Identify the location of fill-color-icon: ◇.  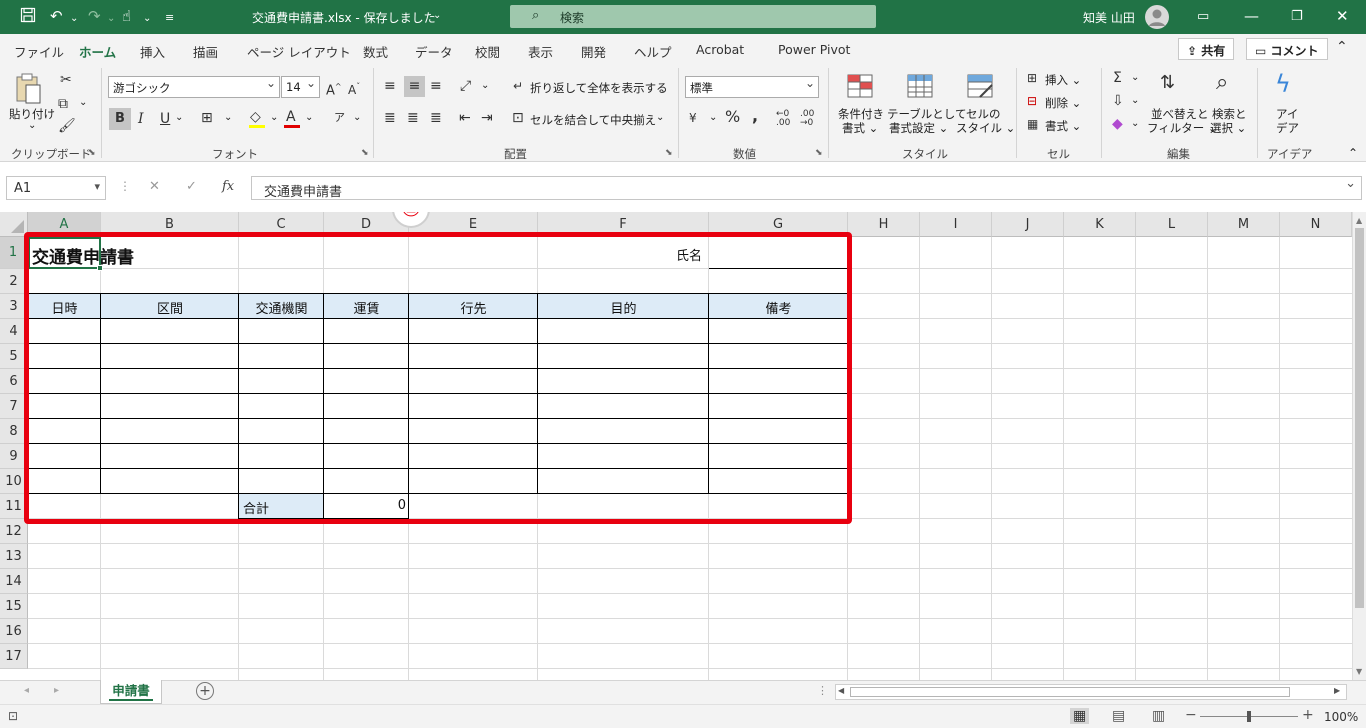
(257, 118).